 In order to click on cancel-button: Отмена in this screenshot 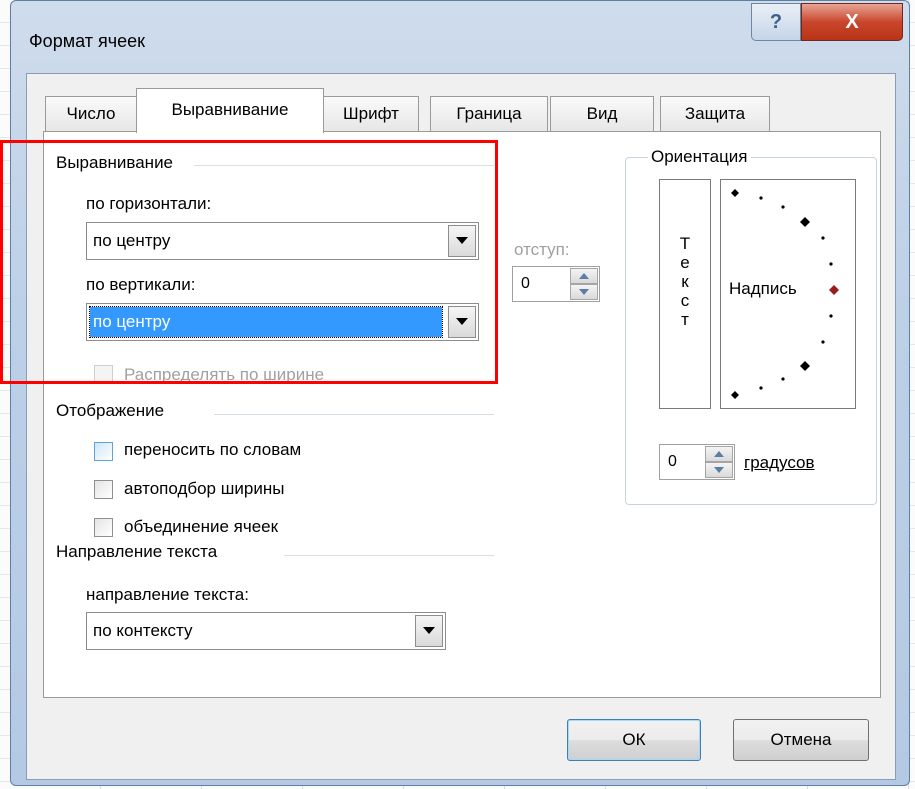, I will do `click(801, 740)`.